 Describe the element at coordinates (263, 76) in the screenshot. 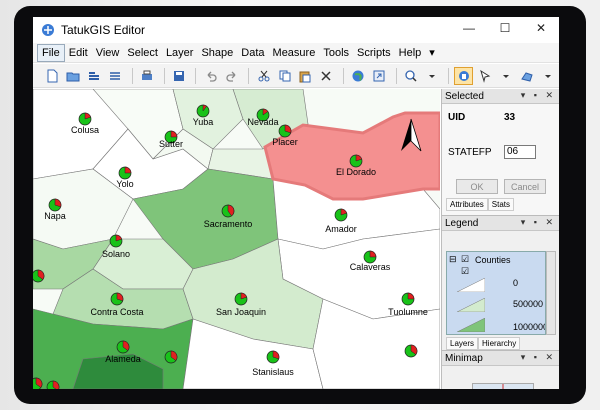

I see `cut-icon` at that location.